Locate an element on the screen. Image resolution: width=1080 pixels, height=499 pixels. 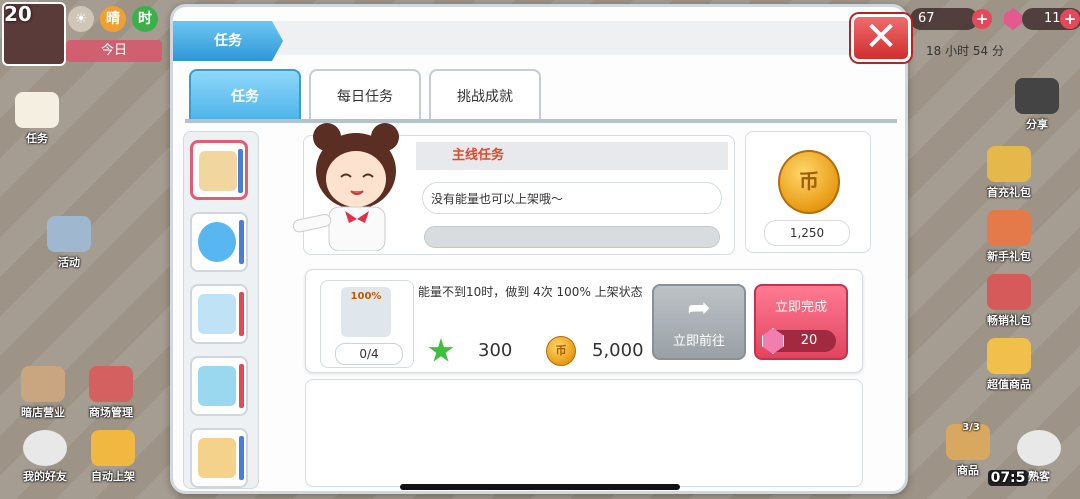
guide-character is located at coordinates (346, 187).